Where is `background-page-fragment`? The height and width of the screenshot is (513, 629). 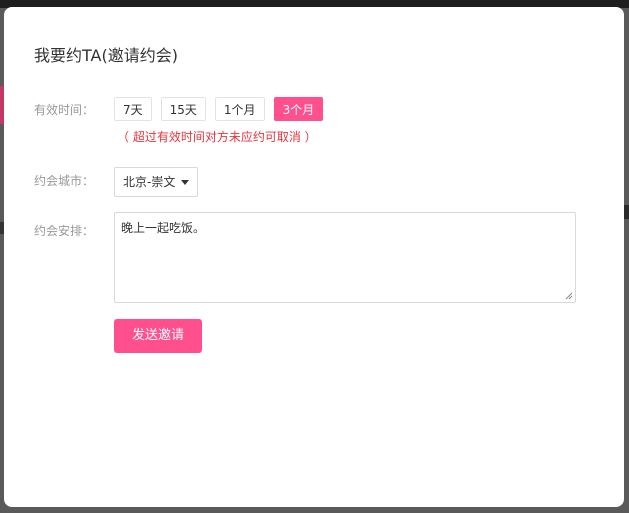
background-page-fragment is located at coordinates (626, 212).